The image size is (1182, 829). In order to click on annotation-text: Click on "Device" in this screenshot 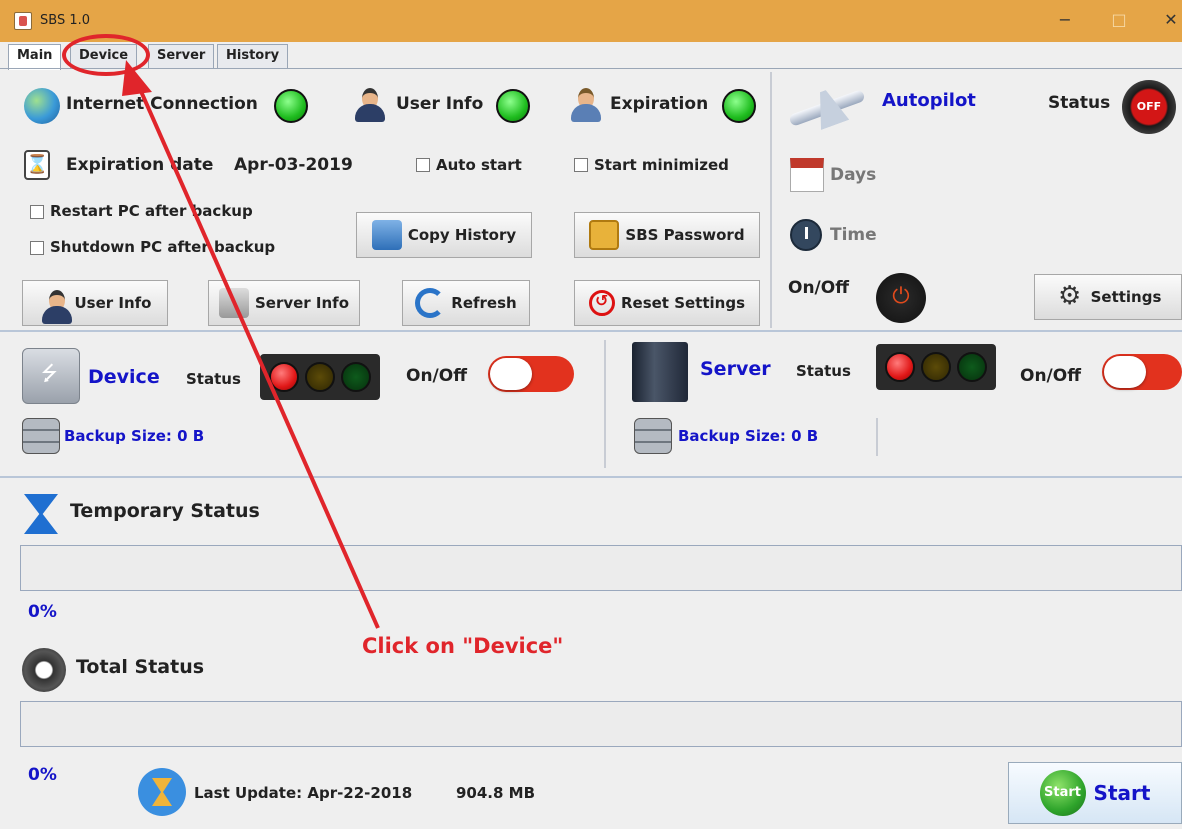, I will do `click(463, 646)`.